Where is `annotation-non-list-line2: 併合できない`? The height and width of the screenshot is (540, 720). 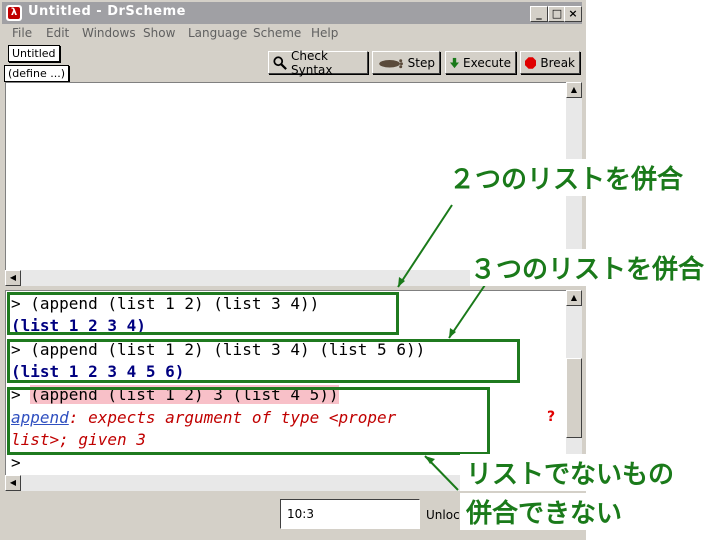
annotation-non-list-line2: 併合できない is located at coordinates (544, 511).